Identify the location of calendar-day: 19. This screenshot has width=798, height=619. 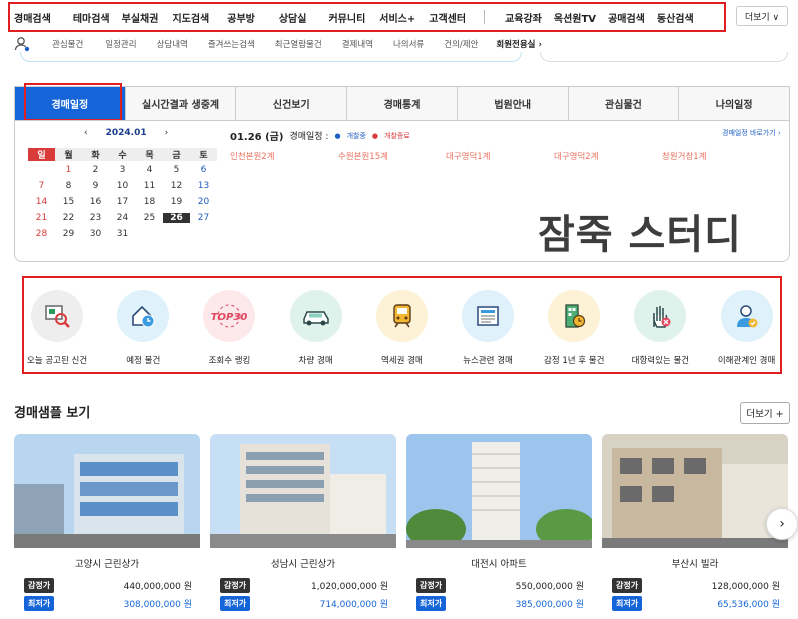
(176, 202).